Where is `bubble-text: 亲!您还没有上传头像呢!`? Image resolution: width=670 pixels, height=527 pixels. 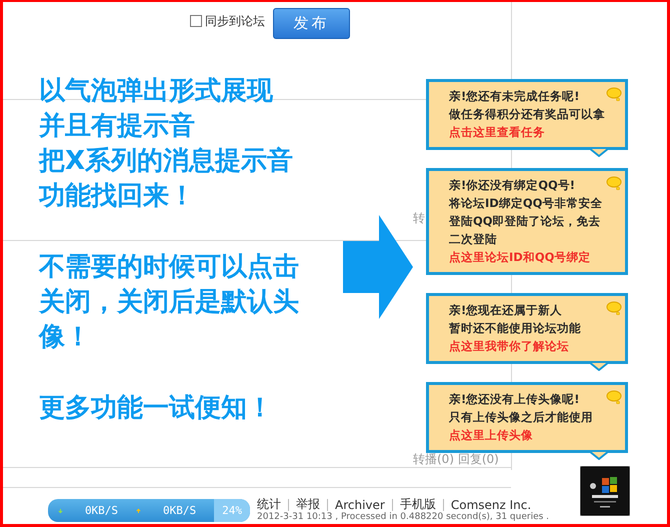
bubble-text: 亲!您还没有上传头像呢! is located at coordinates (514, 399).